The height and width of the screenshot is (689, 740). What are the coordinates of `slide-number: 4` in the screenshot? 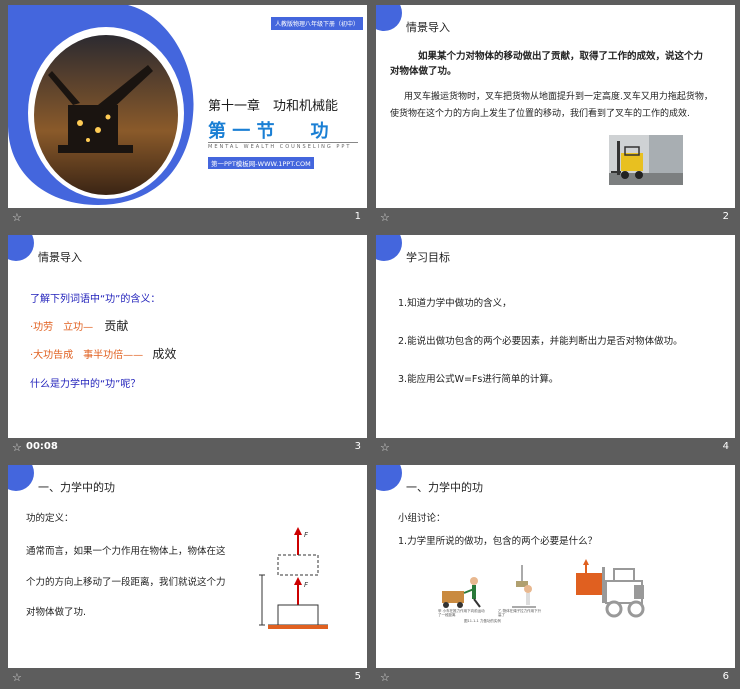 It's located at (725, 446).